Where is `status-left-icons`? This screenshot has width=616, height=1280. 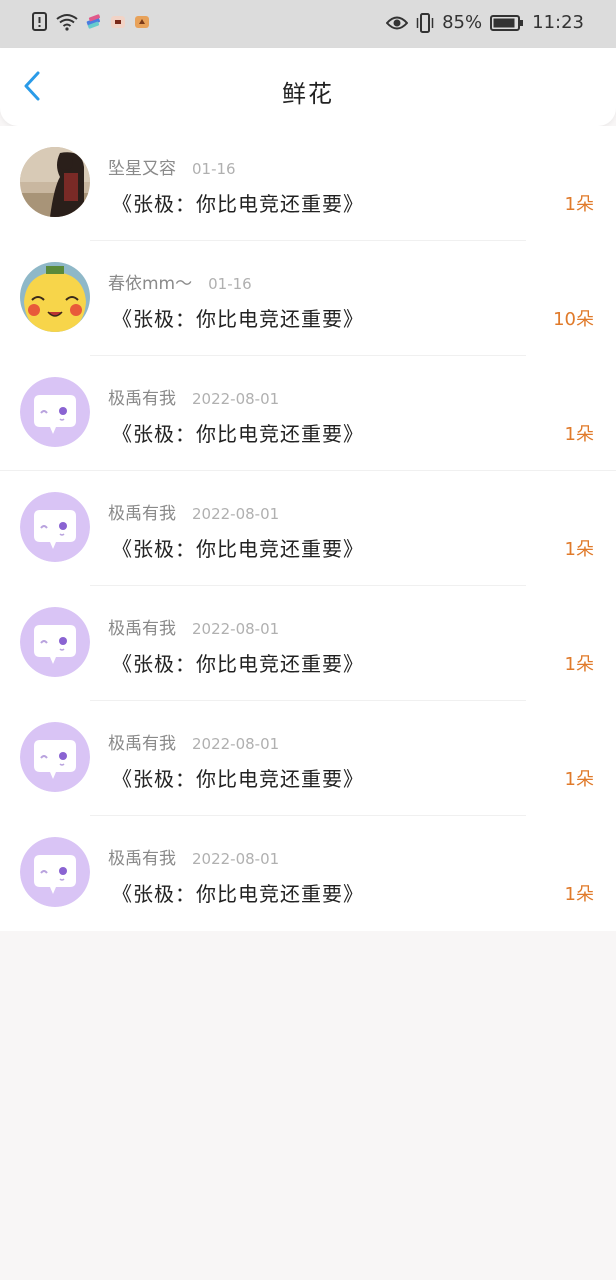
status-left-icons is located at coordinates (91, 22).